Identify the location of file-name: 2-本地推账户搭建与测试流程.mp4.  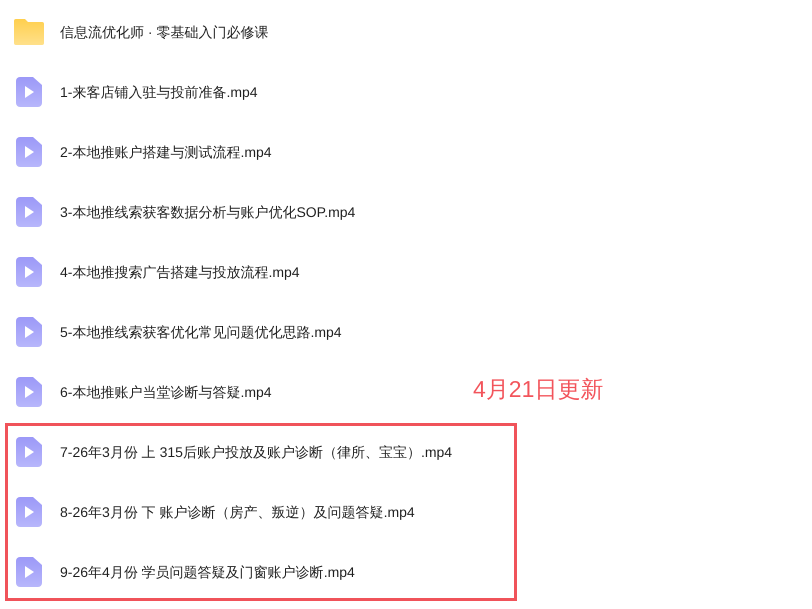
(166, 152).